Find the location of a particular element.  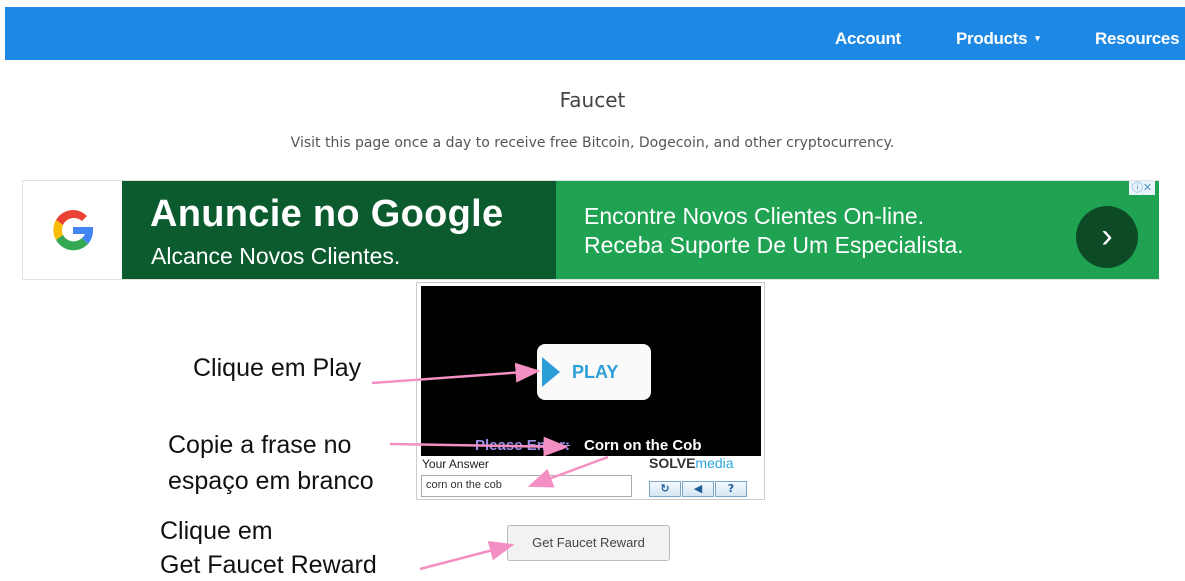

answer-label: Your Answer is located at coordinates (455, 464).